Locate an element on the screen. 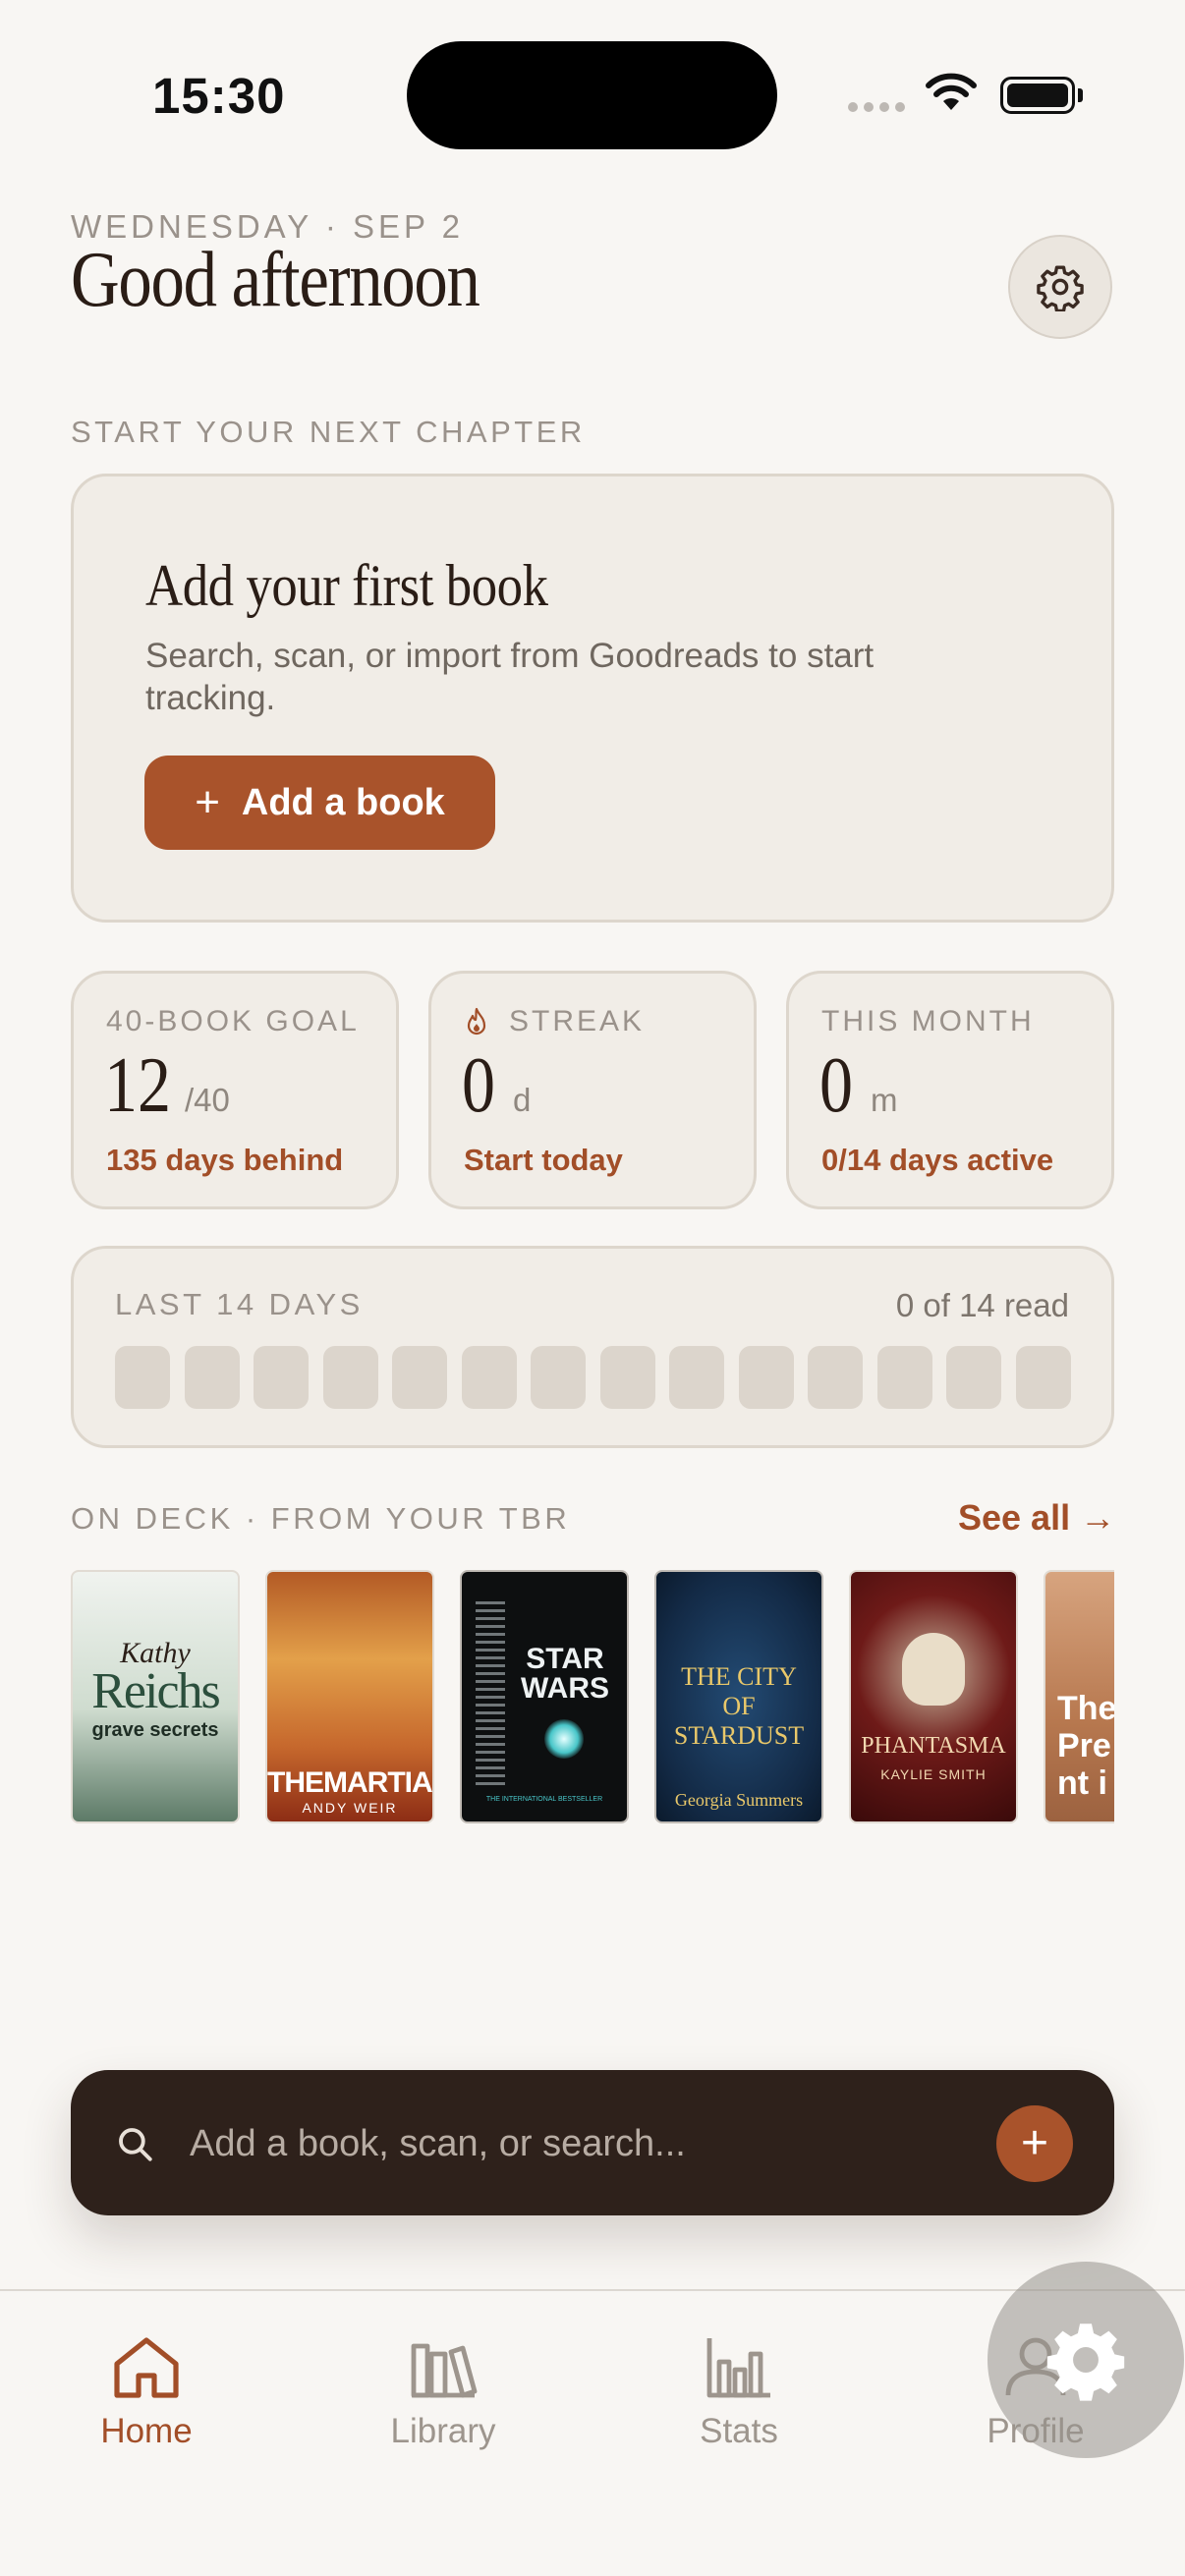  settings-button is located at coordinates (1060, 287).